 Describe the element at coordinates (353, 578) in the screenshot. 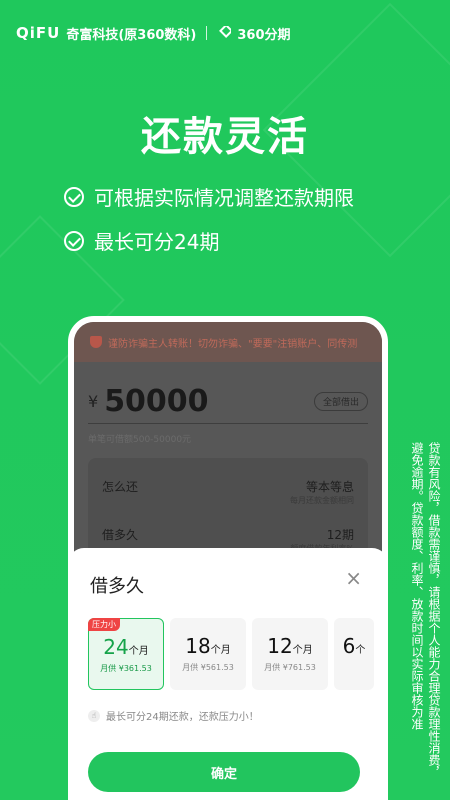

I see `close-icon: ×` at that location.